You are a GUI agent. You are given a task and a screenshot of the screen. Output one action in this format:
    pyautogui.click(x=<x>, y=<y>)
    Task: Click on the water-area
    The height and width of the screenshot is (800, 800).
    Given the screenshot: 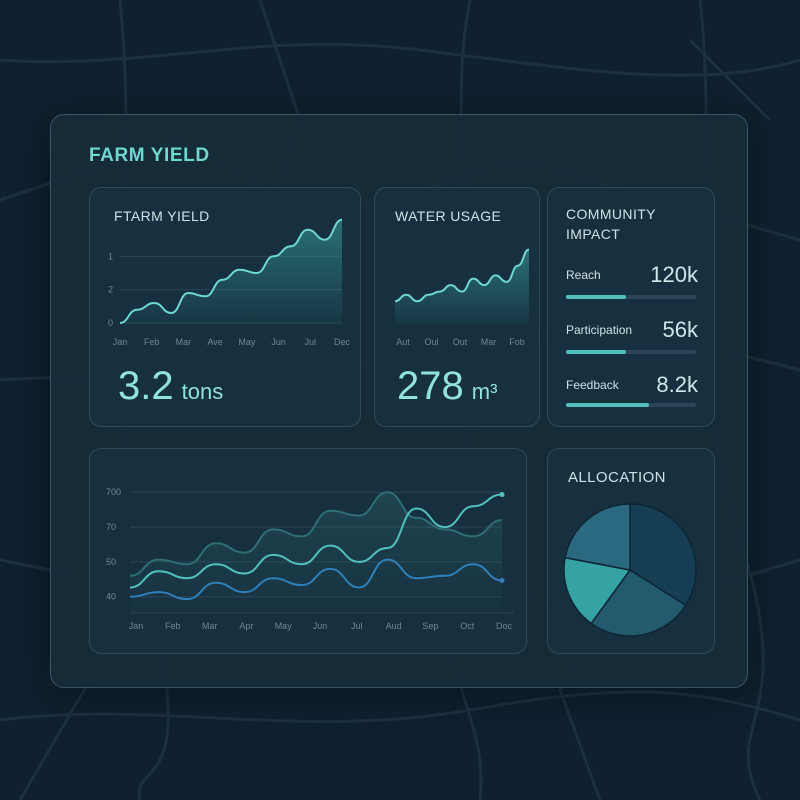 What is the action you would take?
    pyautogui.click(x=462, y=286)
    